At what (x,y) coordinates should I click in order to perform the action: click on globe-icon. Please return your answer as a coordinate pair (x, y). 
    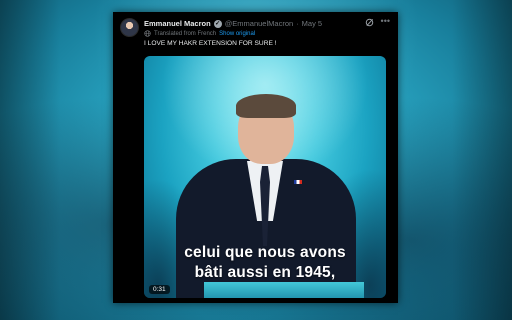
    Looking at the image, I should click on (147, 33).